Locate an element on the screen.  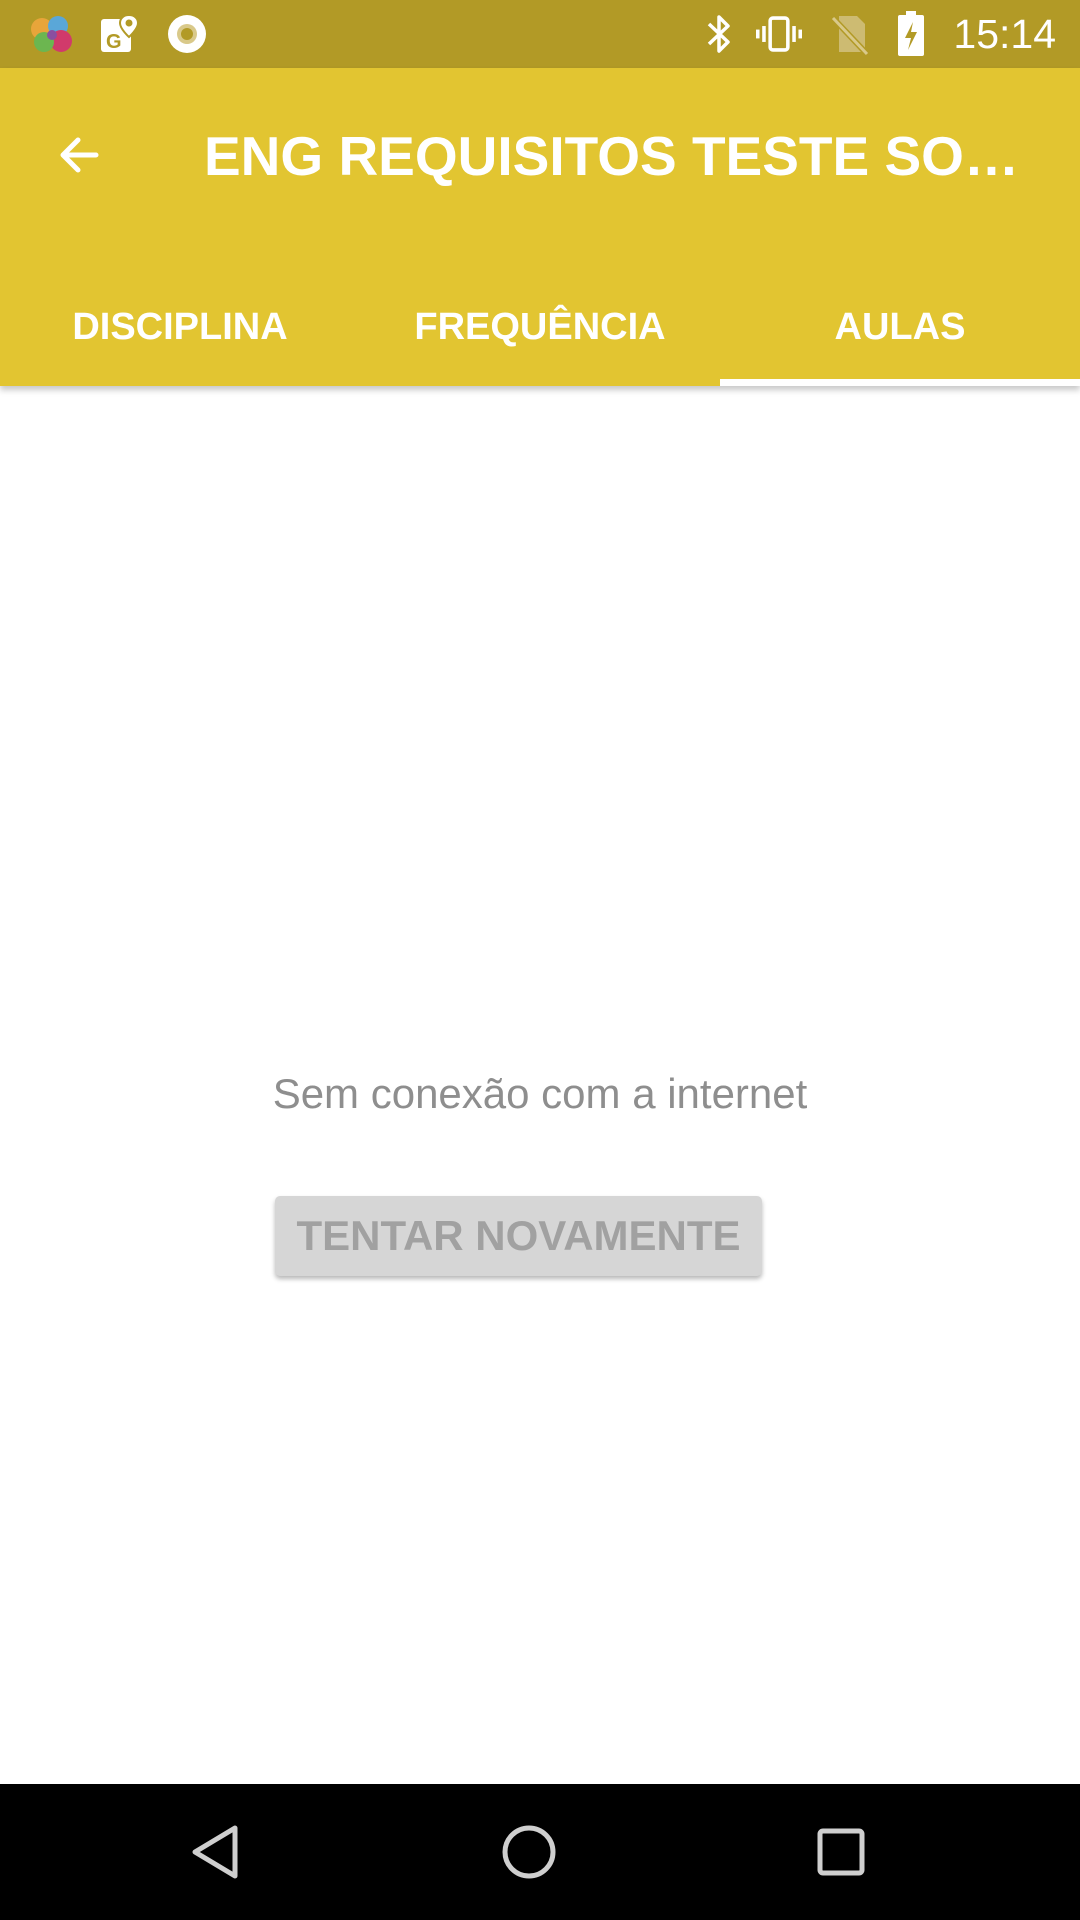
tab-selected-indicator is located at coordinates (900, 382).